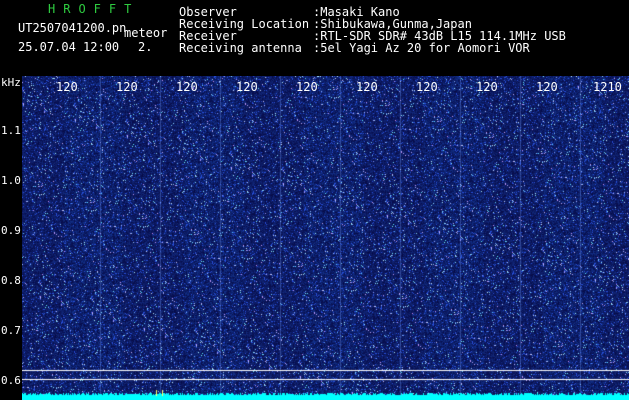  I want to click on datetime: 25.07.04 12:00, so click(69, 47).